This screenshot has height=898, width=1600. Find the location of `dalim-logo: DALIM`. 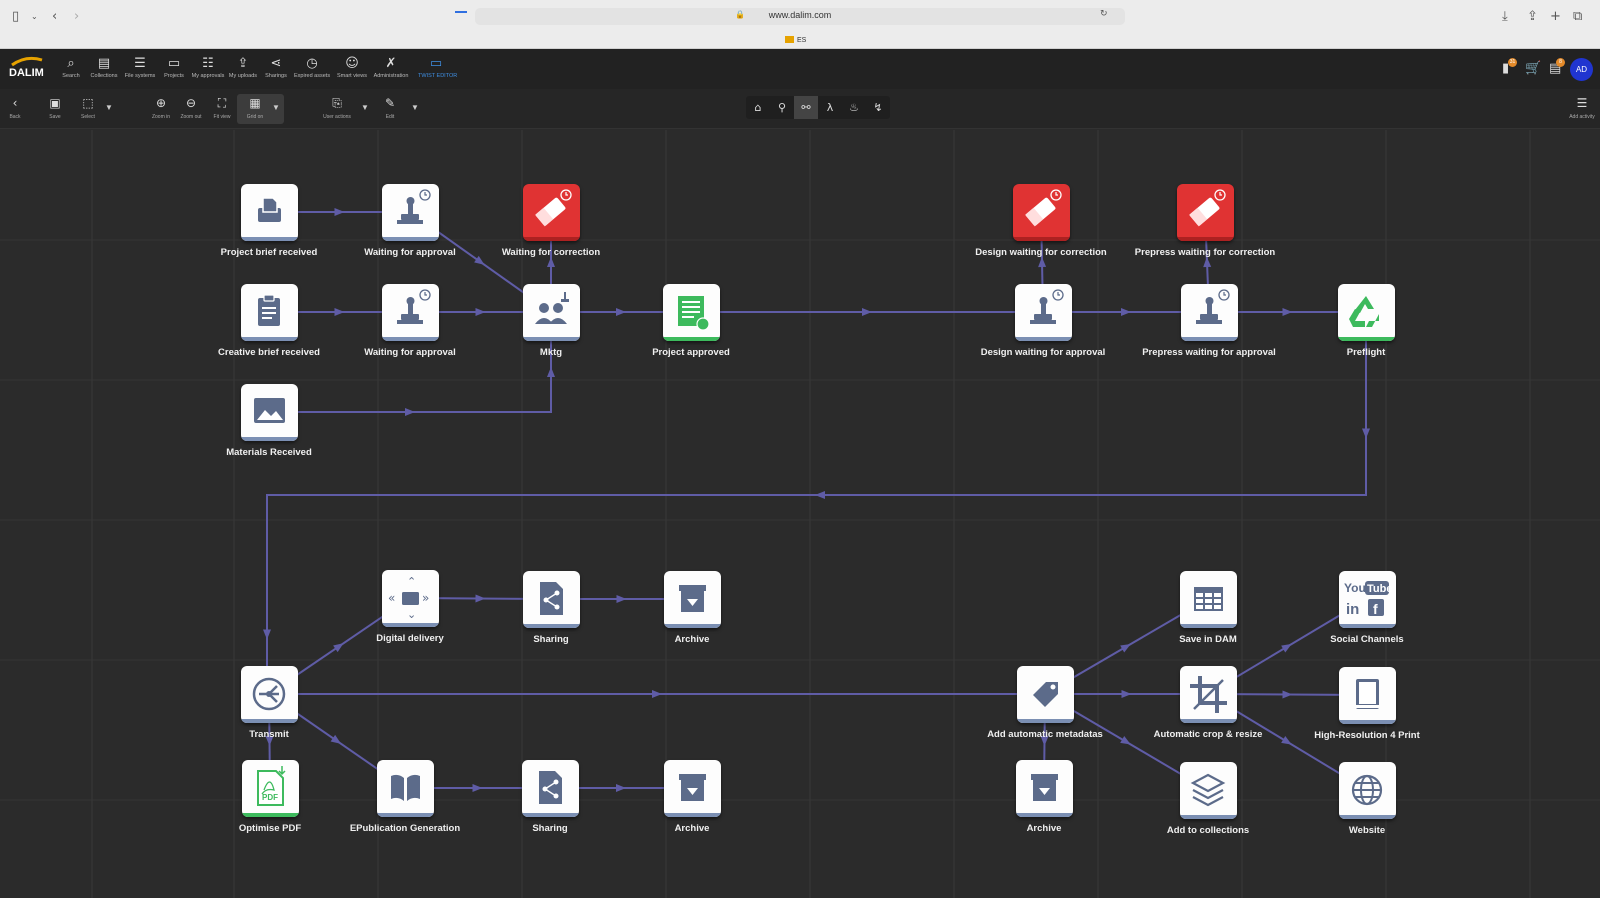

dalim-logo: DALIM is located at coordinates (28, 68).